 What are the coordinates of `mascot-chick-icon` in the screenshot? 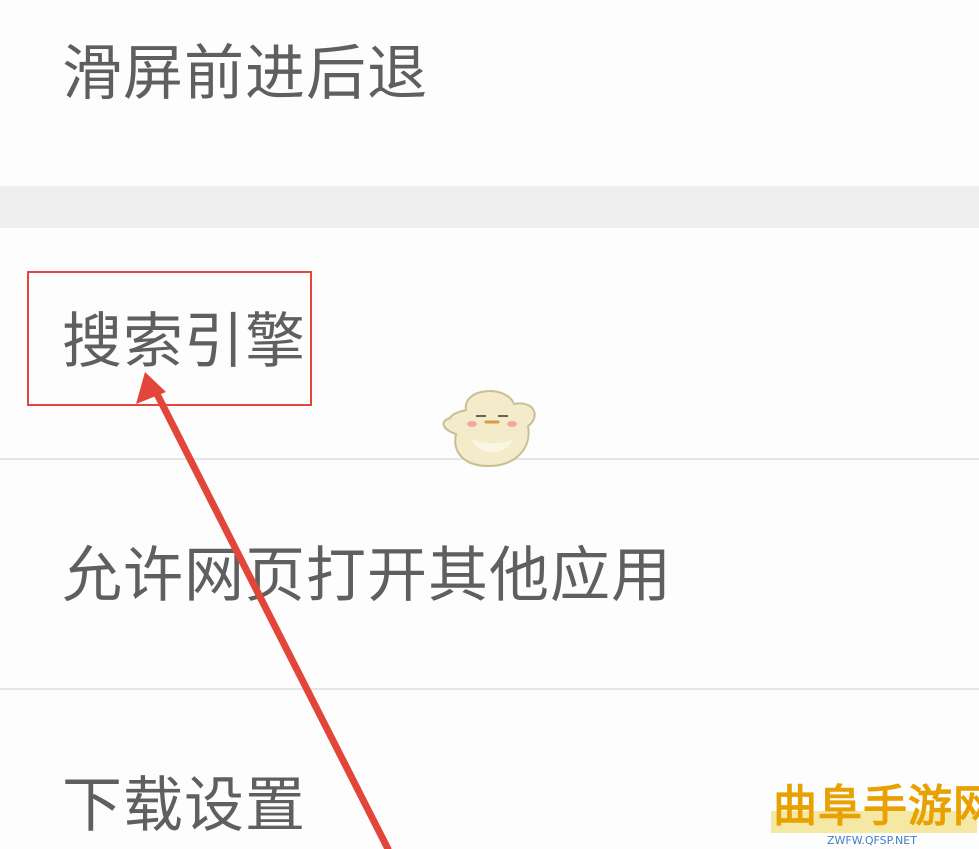 It's located at (489, 429).